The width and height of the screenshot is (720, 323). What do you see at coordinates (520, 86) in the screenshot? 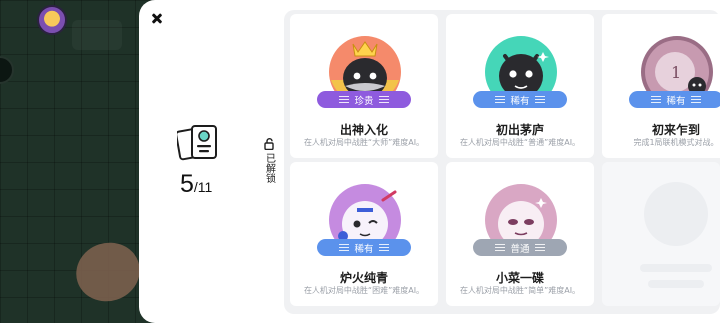
I see `achievement-card: 稀有 初出茅庐 在人机对局中战胜“普通”难度AI。` at bounding box center [520, 86].